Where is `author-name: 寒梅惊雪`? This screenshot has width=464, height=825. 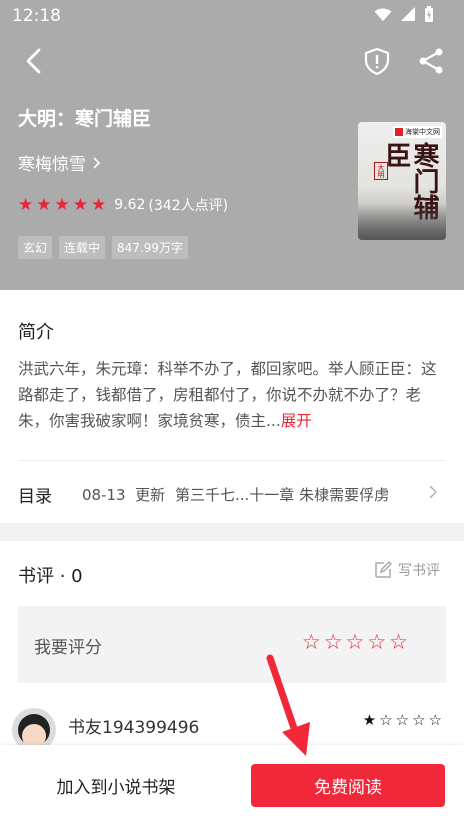 author-name: 寒梅惊雪 is located at coordinates (52, 165).